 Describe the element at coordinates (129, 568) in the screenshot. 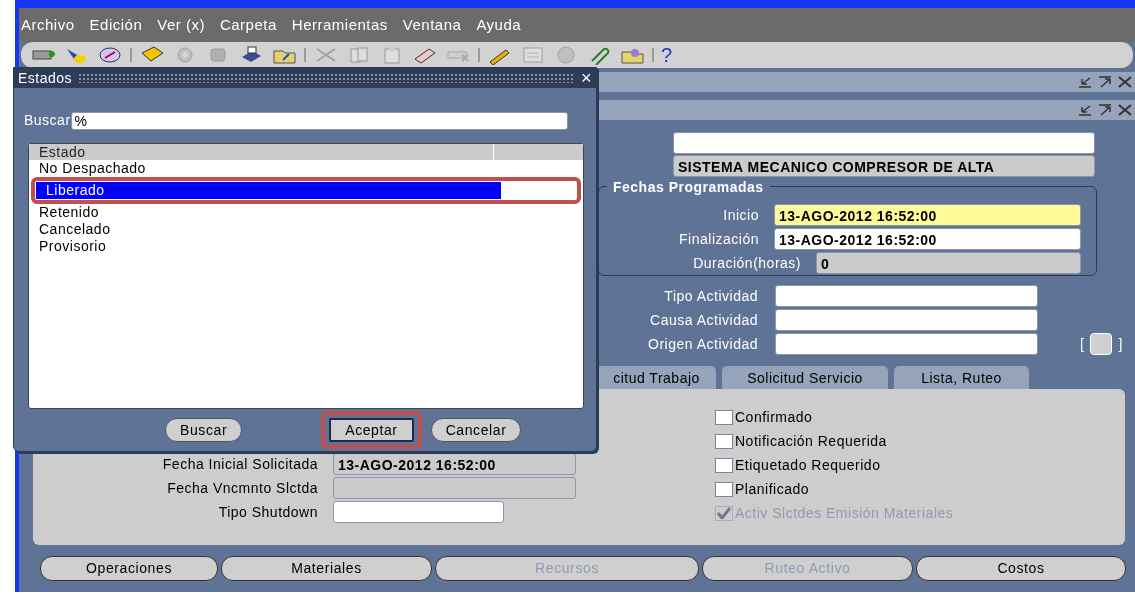

I see `action-button: Operaciones` at that location.